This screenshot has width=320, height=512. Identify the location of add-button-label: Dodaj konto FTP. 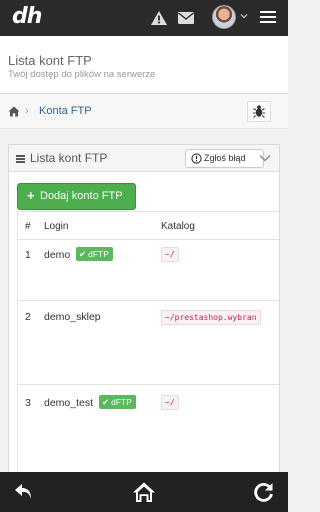
(81, 196).